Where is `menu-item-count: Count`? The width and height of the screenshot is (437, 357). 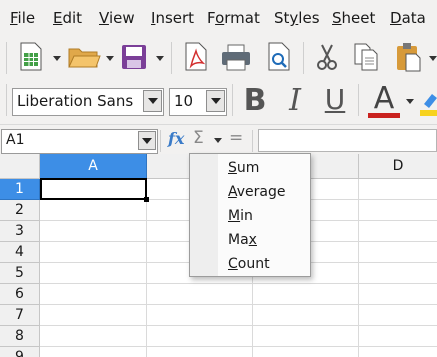
menu-item-count: Count is located at coordinates (249, 264).